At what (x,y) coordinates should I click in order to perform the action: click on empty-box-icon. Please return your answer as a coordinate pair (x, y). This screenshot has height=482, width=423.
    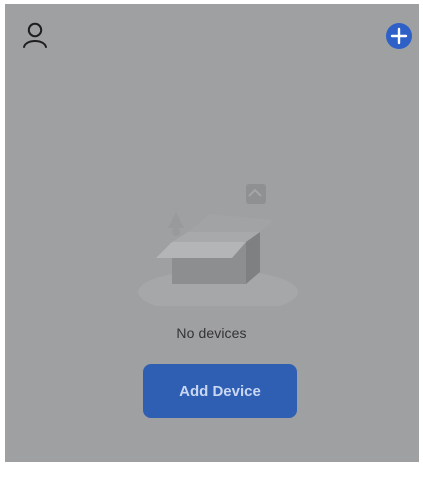
    Looking at the image, I should click on (218, 245).